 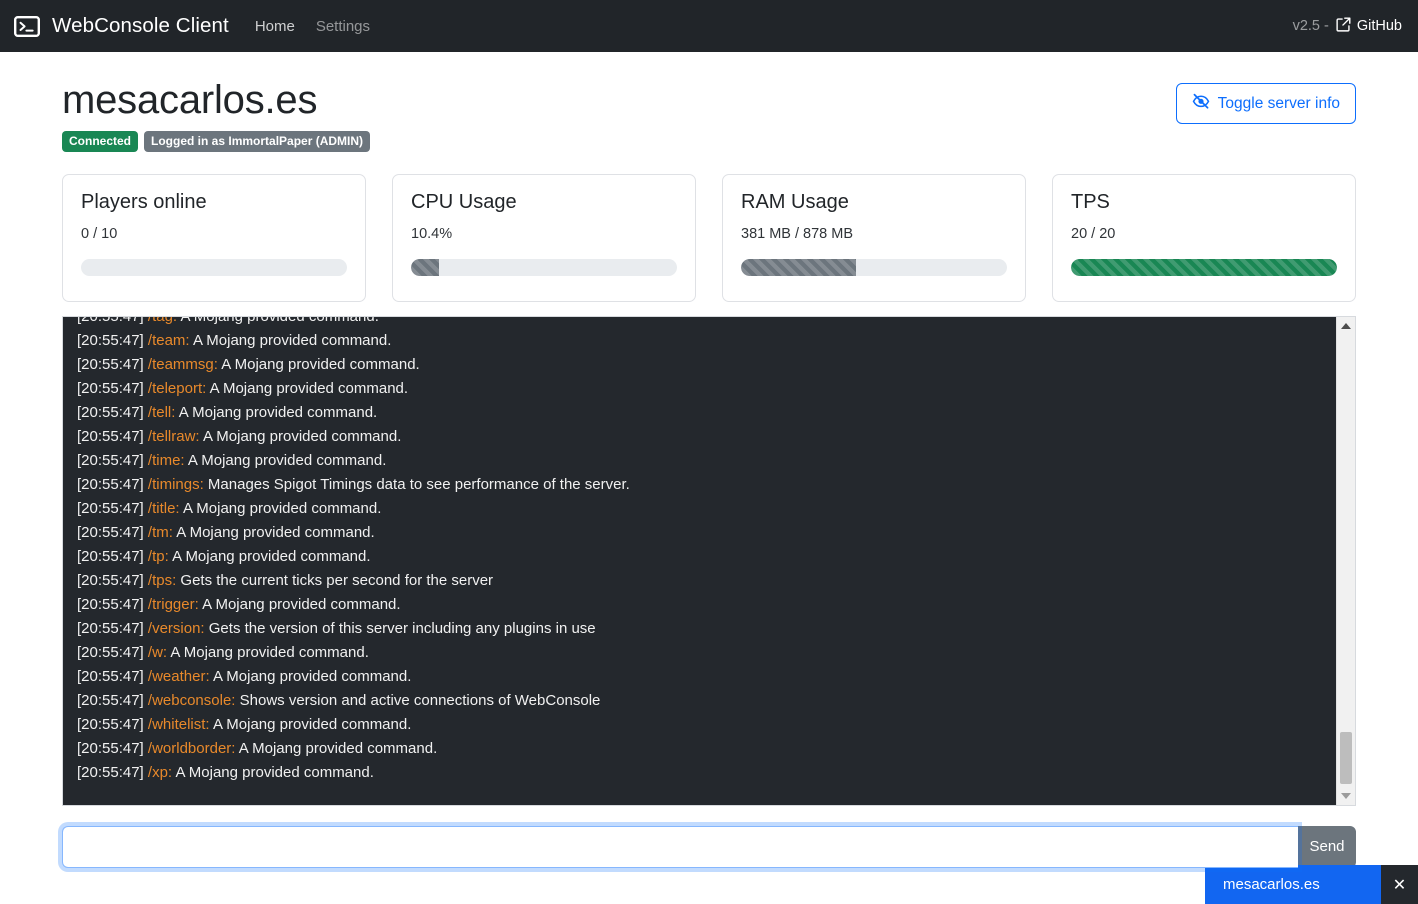 I want to click on cpu-usage-progress, so click(x=544, y=267).